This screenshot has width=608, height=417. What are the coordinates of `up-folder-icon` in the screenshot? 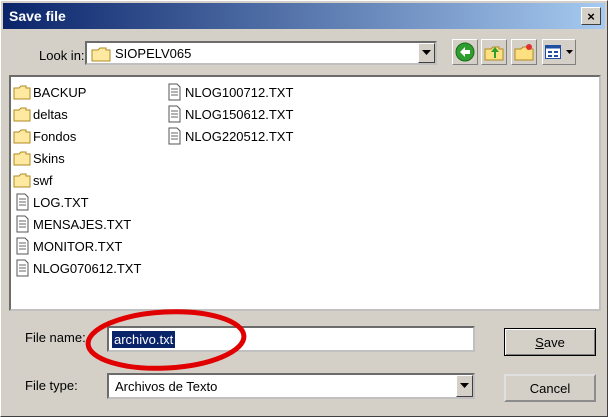 It's located at (494, 53).